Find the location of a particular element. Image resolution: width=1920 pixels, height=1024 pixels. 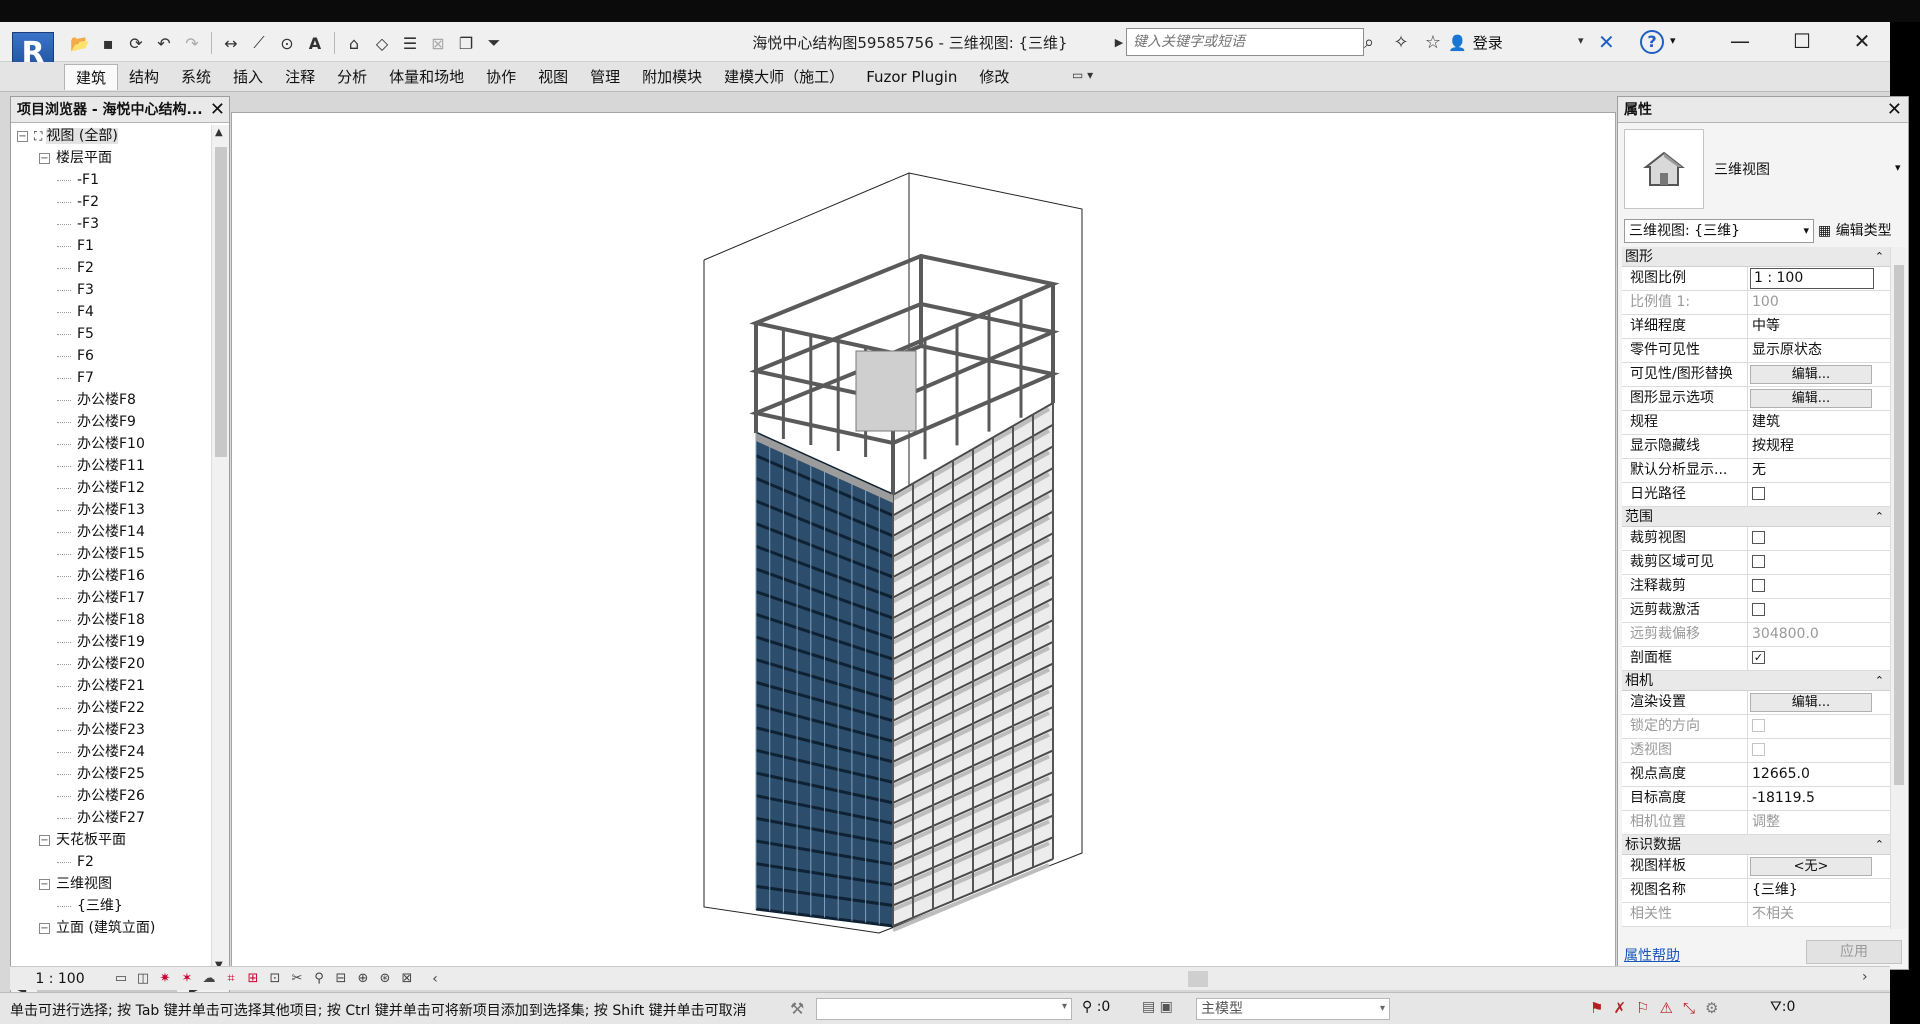

tree-item: F7 is located at coordinates (112, 378).